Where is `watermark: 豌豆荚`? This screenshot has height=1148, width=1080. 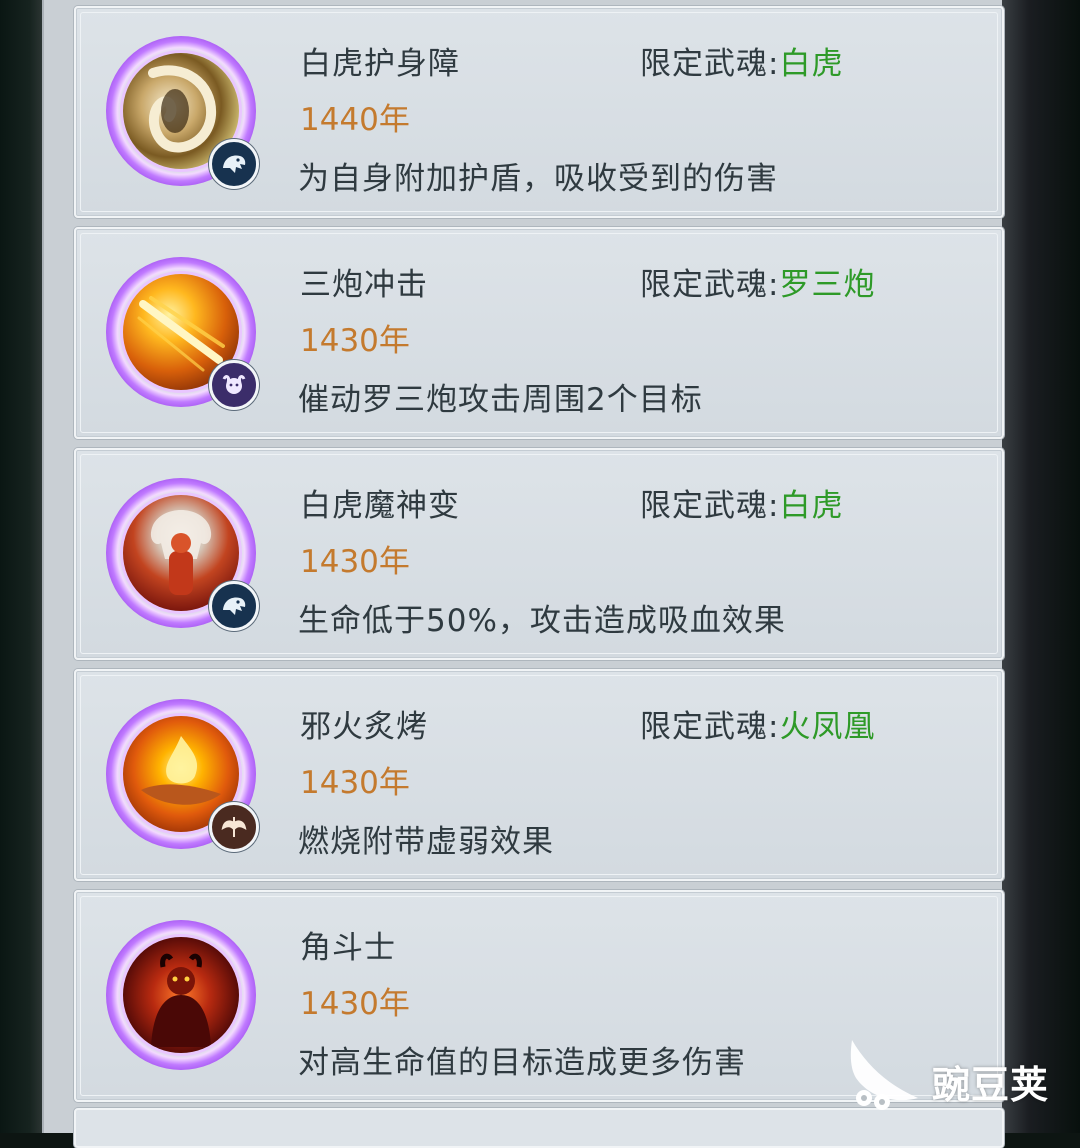
watermark: 豌豆荚 is located at coordinates (956, 1076).